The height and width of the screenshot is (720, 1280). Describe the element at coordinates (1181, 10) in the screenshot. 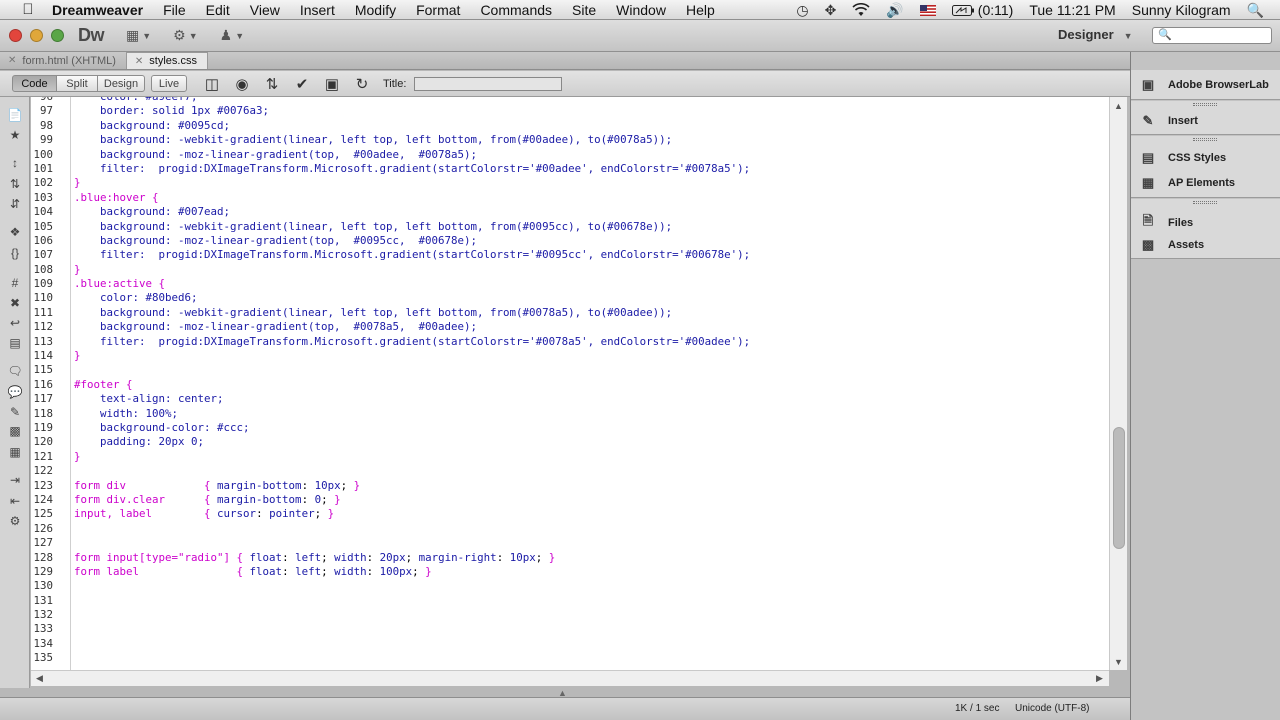

I see `user-name: Sunny Kilogram` at that location.